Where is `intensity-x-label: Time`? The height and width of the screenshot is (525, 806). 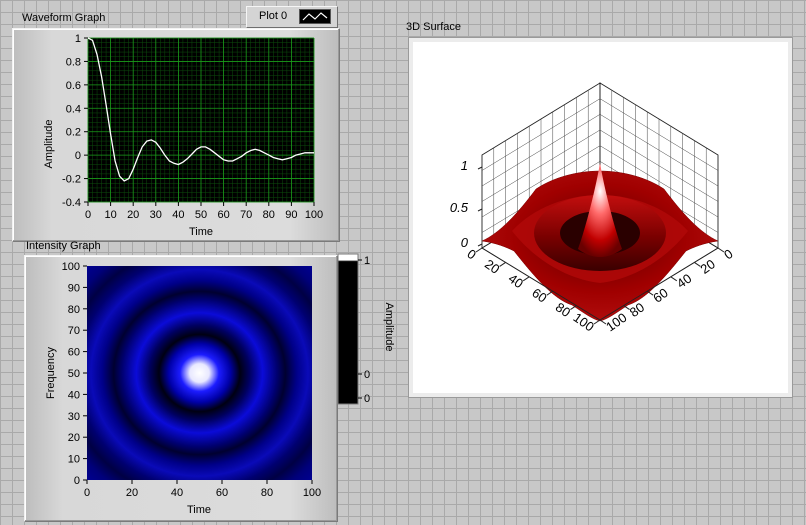 intensity-x-label: Time is located at coordinates (199, 510).